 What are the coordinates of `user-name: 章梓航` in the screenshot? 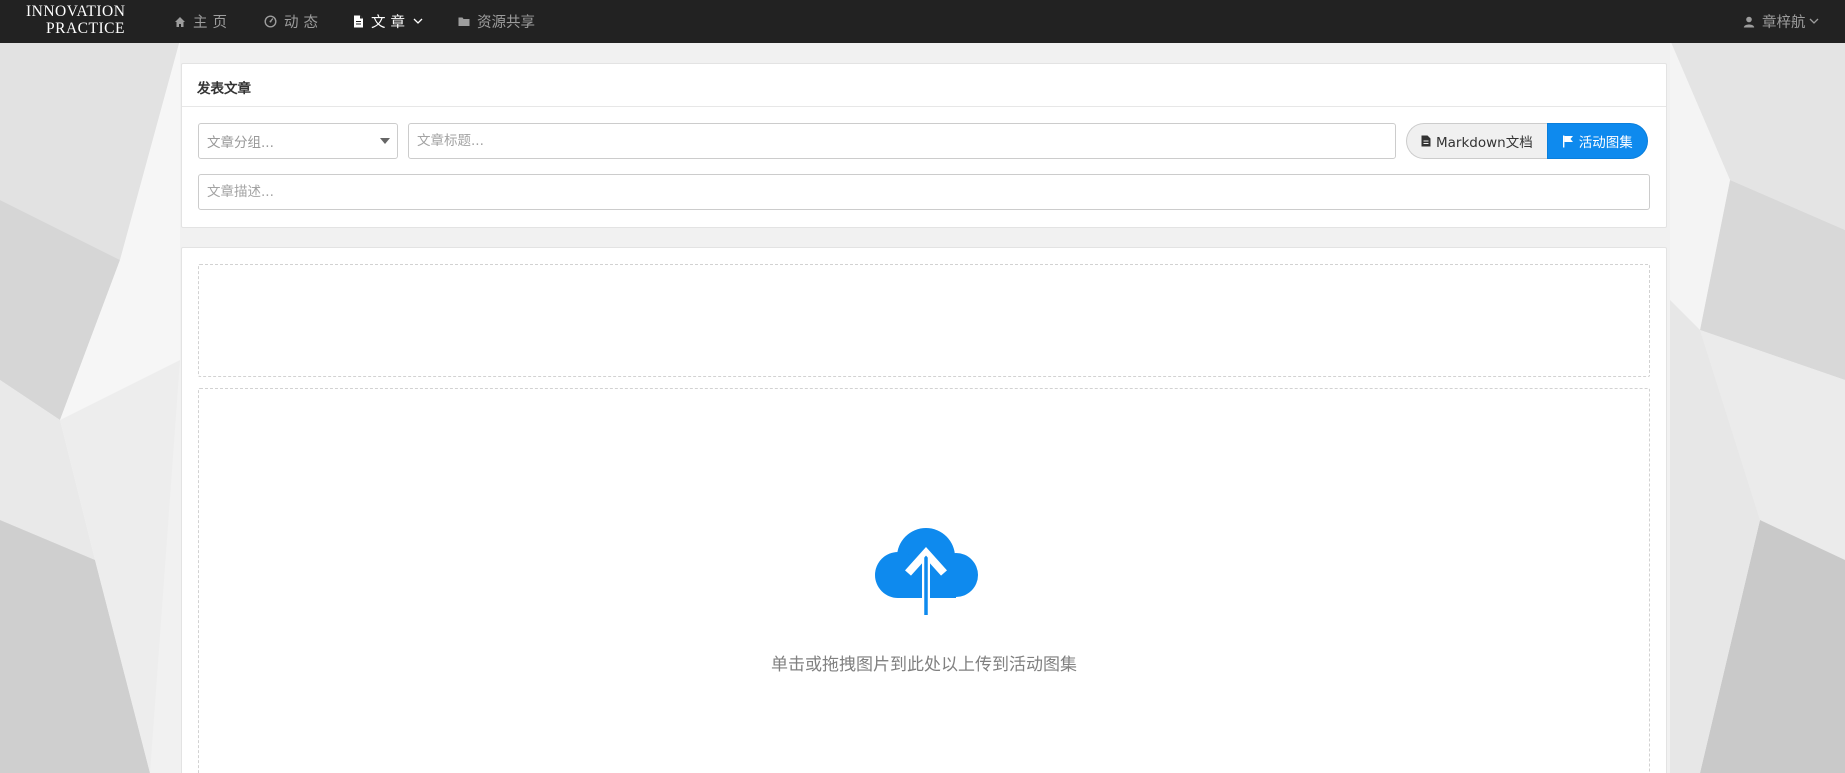 It's located at (1784, 23).